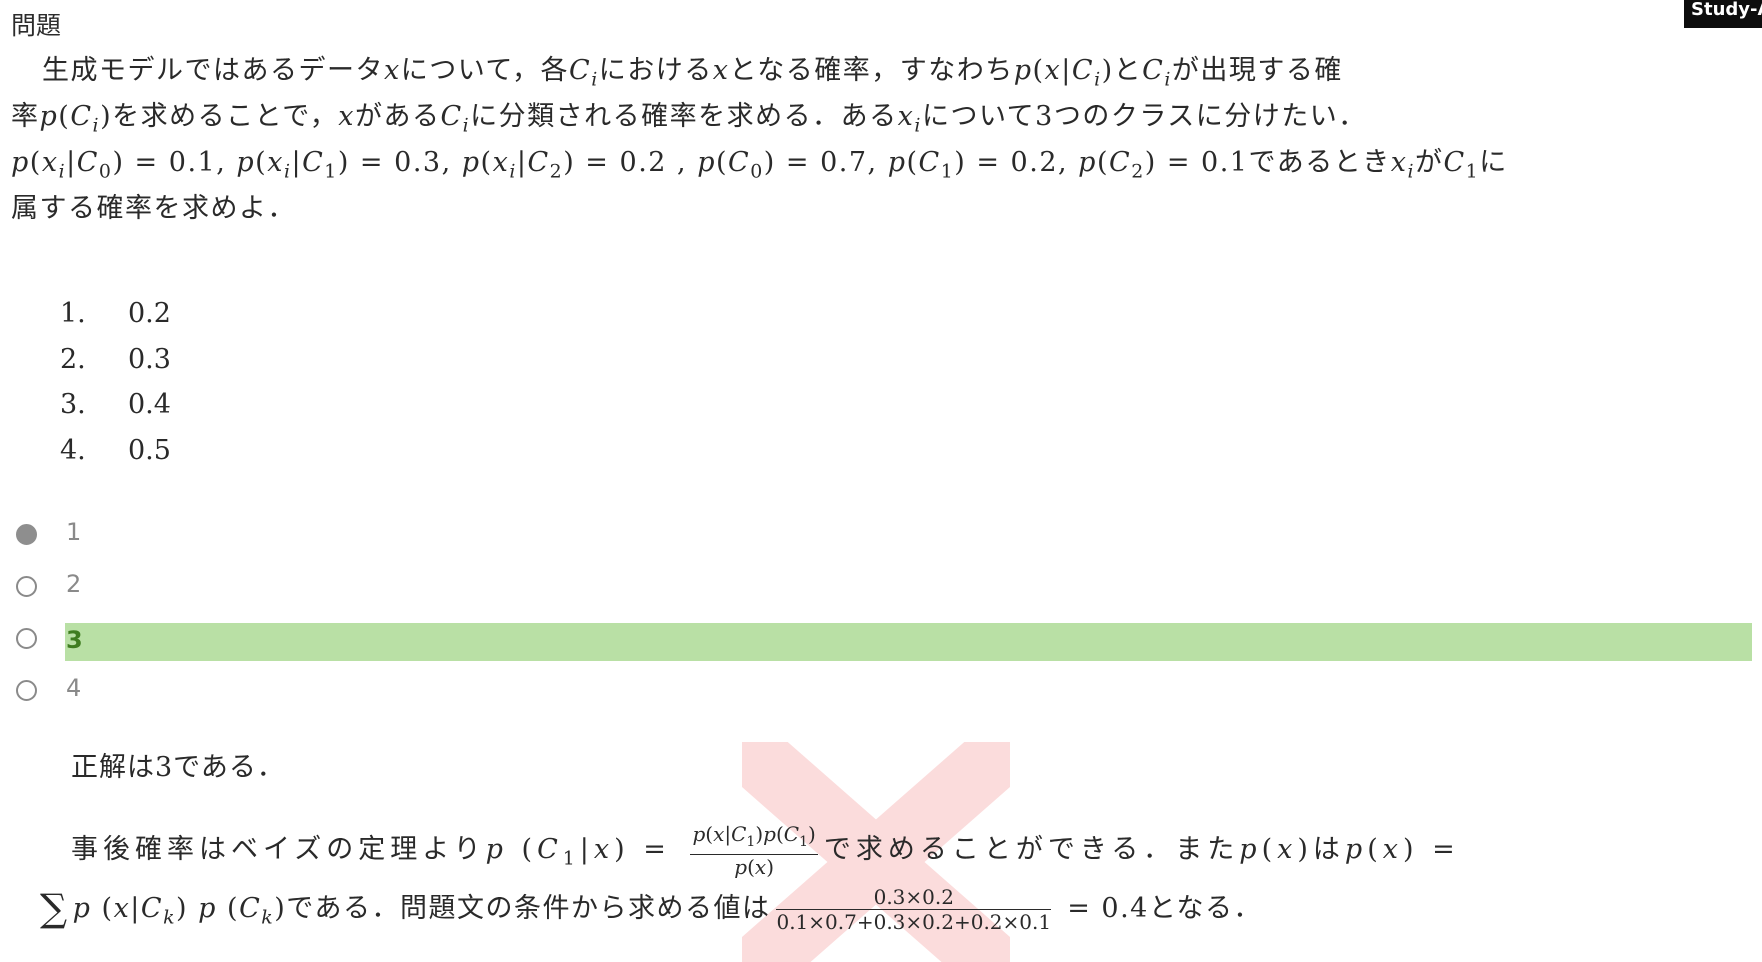  Describe the element at coordinates (54, 908) in the screenshot. I see `summation-symbol: ∑` at that location.